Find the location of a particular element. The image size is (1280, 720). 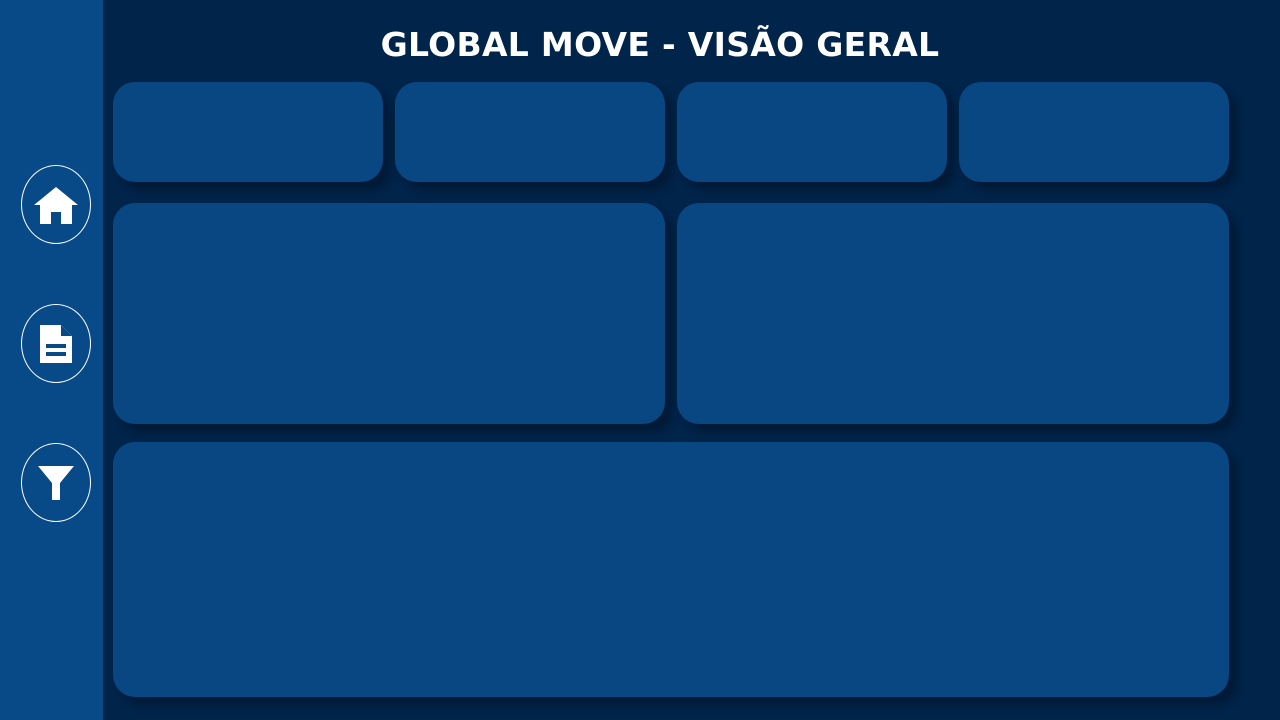

filter-button is located at coordinates (56, 482).